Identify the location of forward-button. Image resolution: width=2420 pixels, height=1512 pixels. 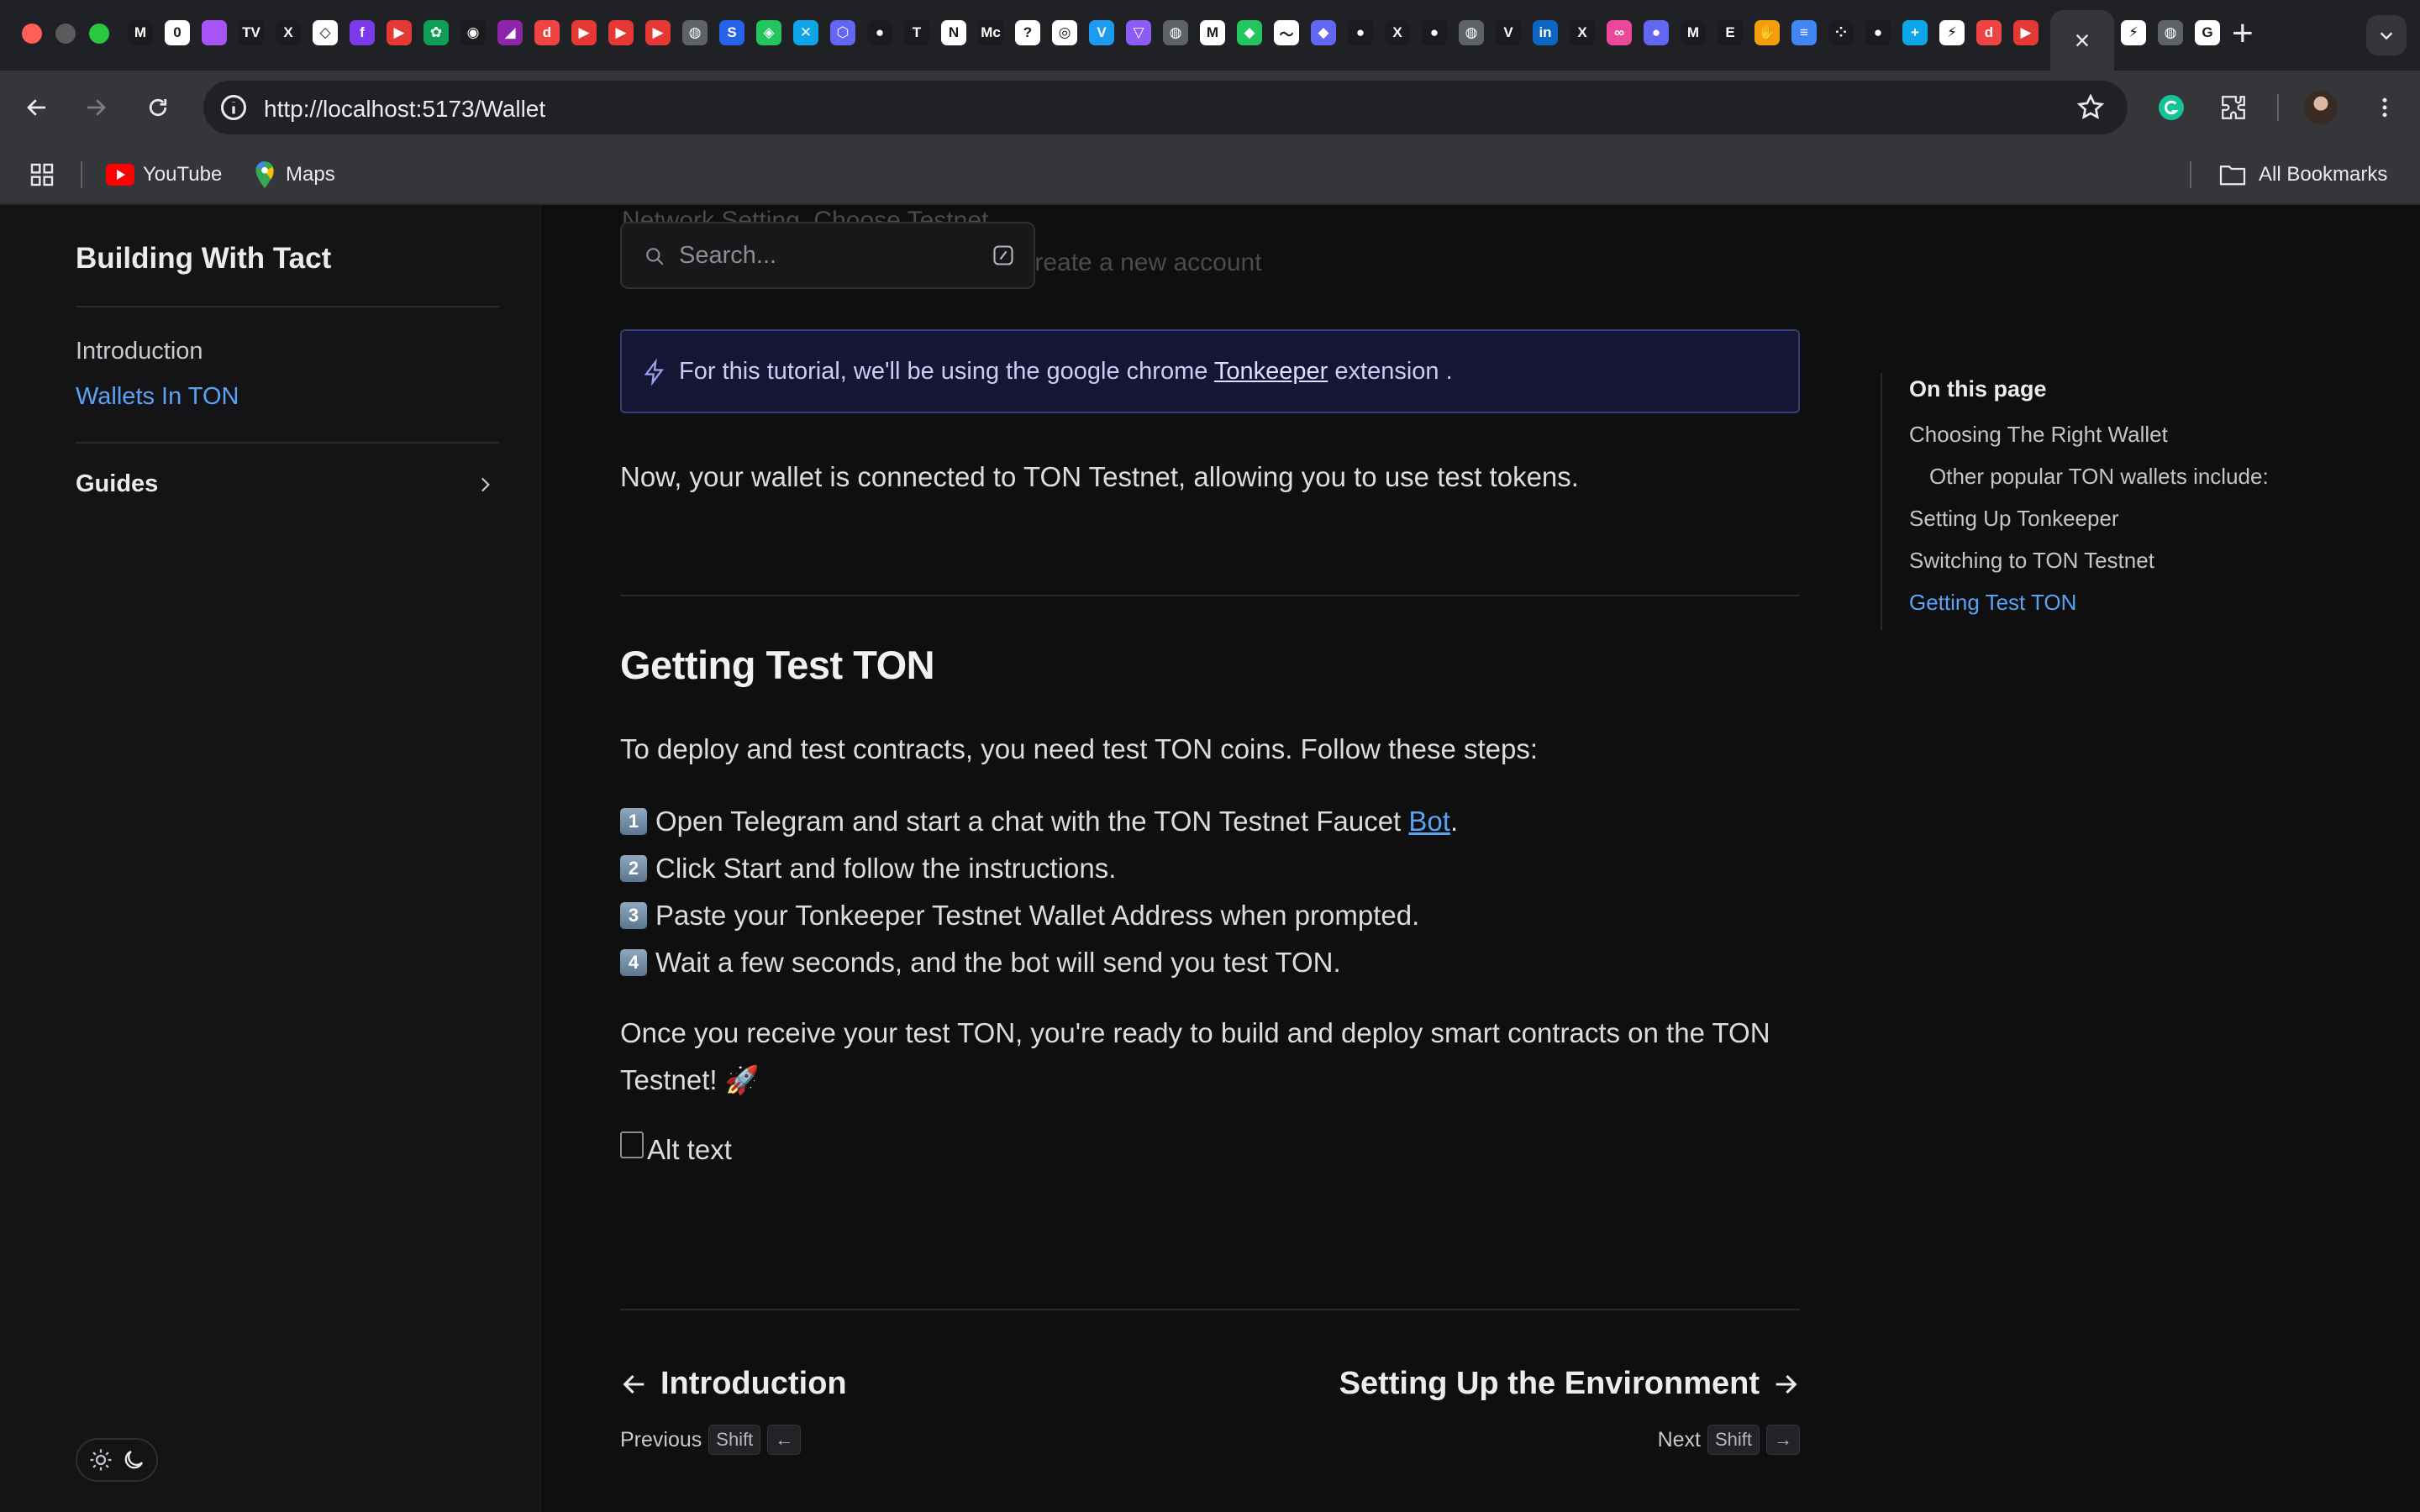
(96, 107).